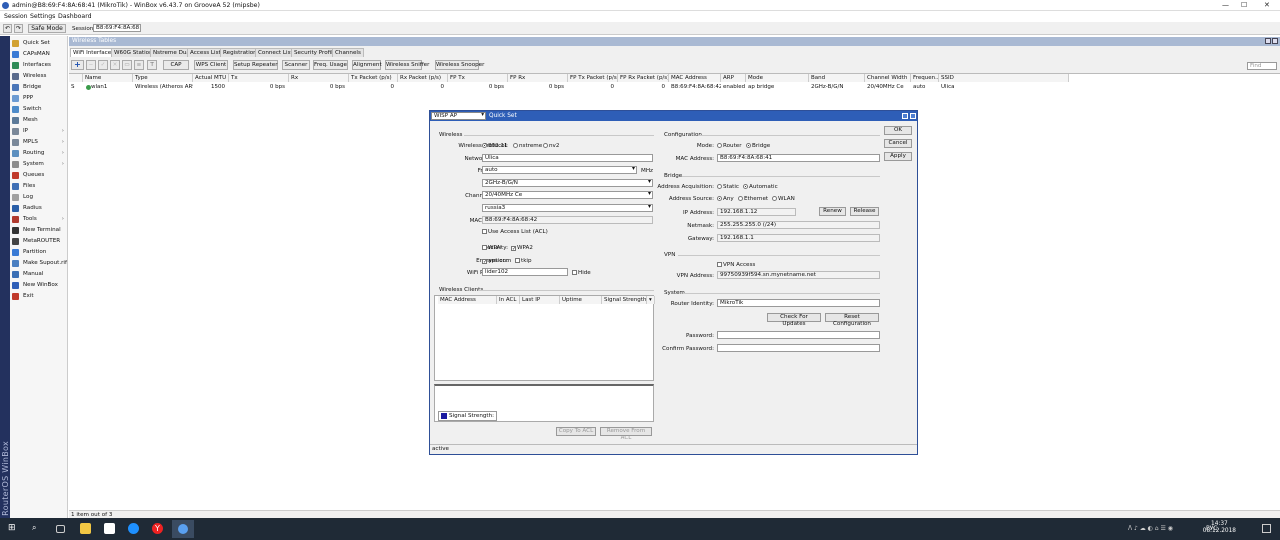 The image size is (1280, 540). I want to click on column-header: Name, so click(108, 78).